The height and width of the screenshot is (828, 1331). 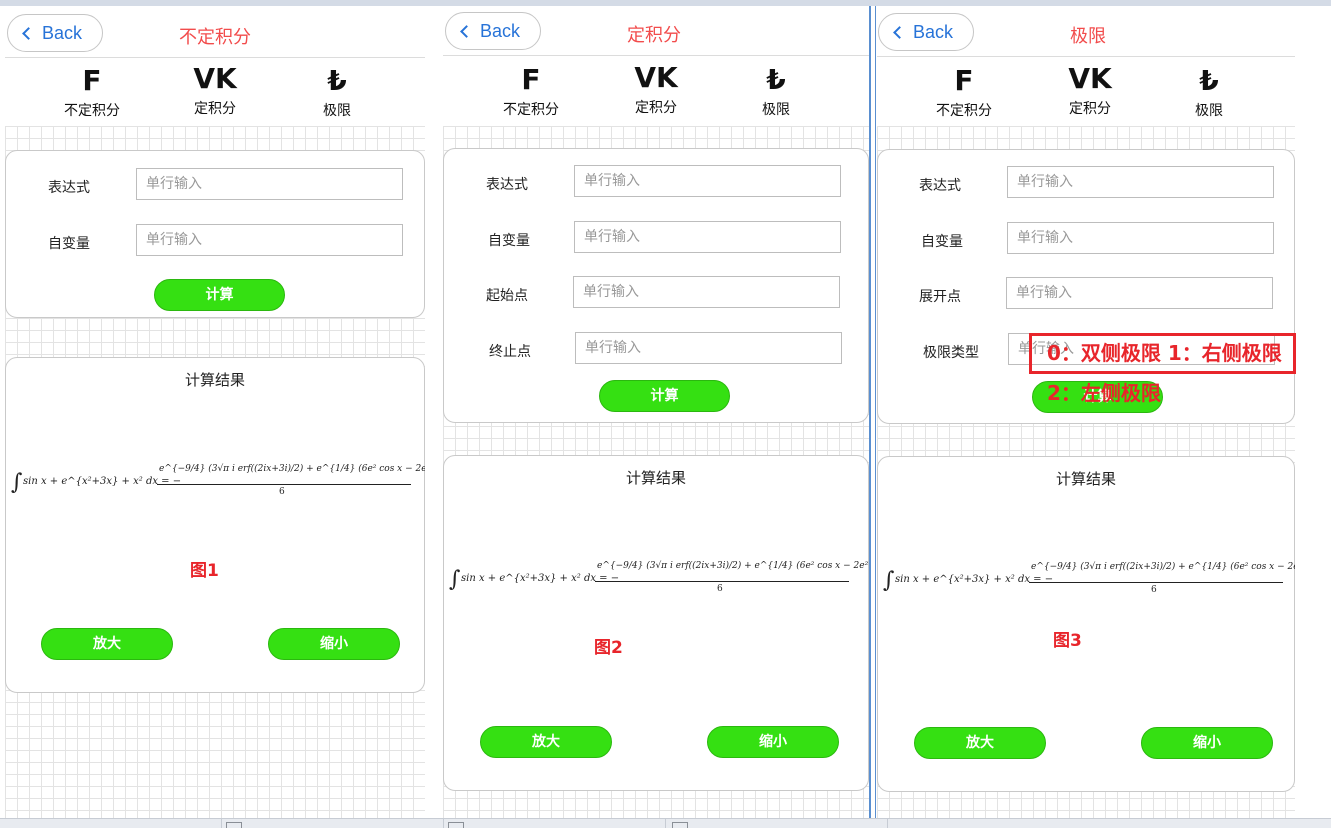 I want to click on figure-label: 图3, so click(x=1067, y=641).